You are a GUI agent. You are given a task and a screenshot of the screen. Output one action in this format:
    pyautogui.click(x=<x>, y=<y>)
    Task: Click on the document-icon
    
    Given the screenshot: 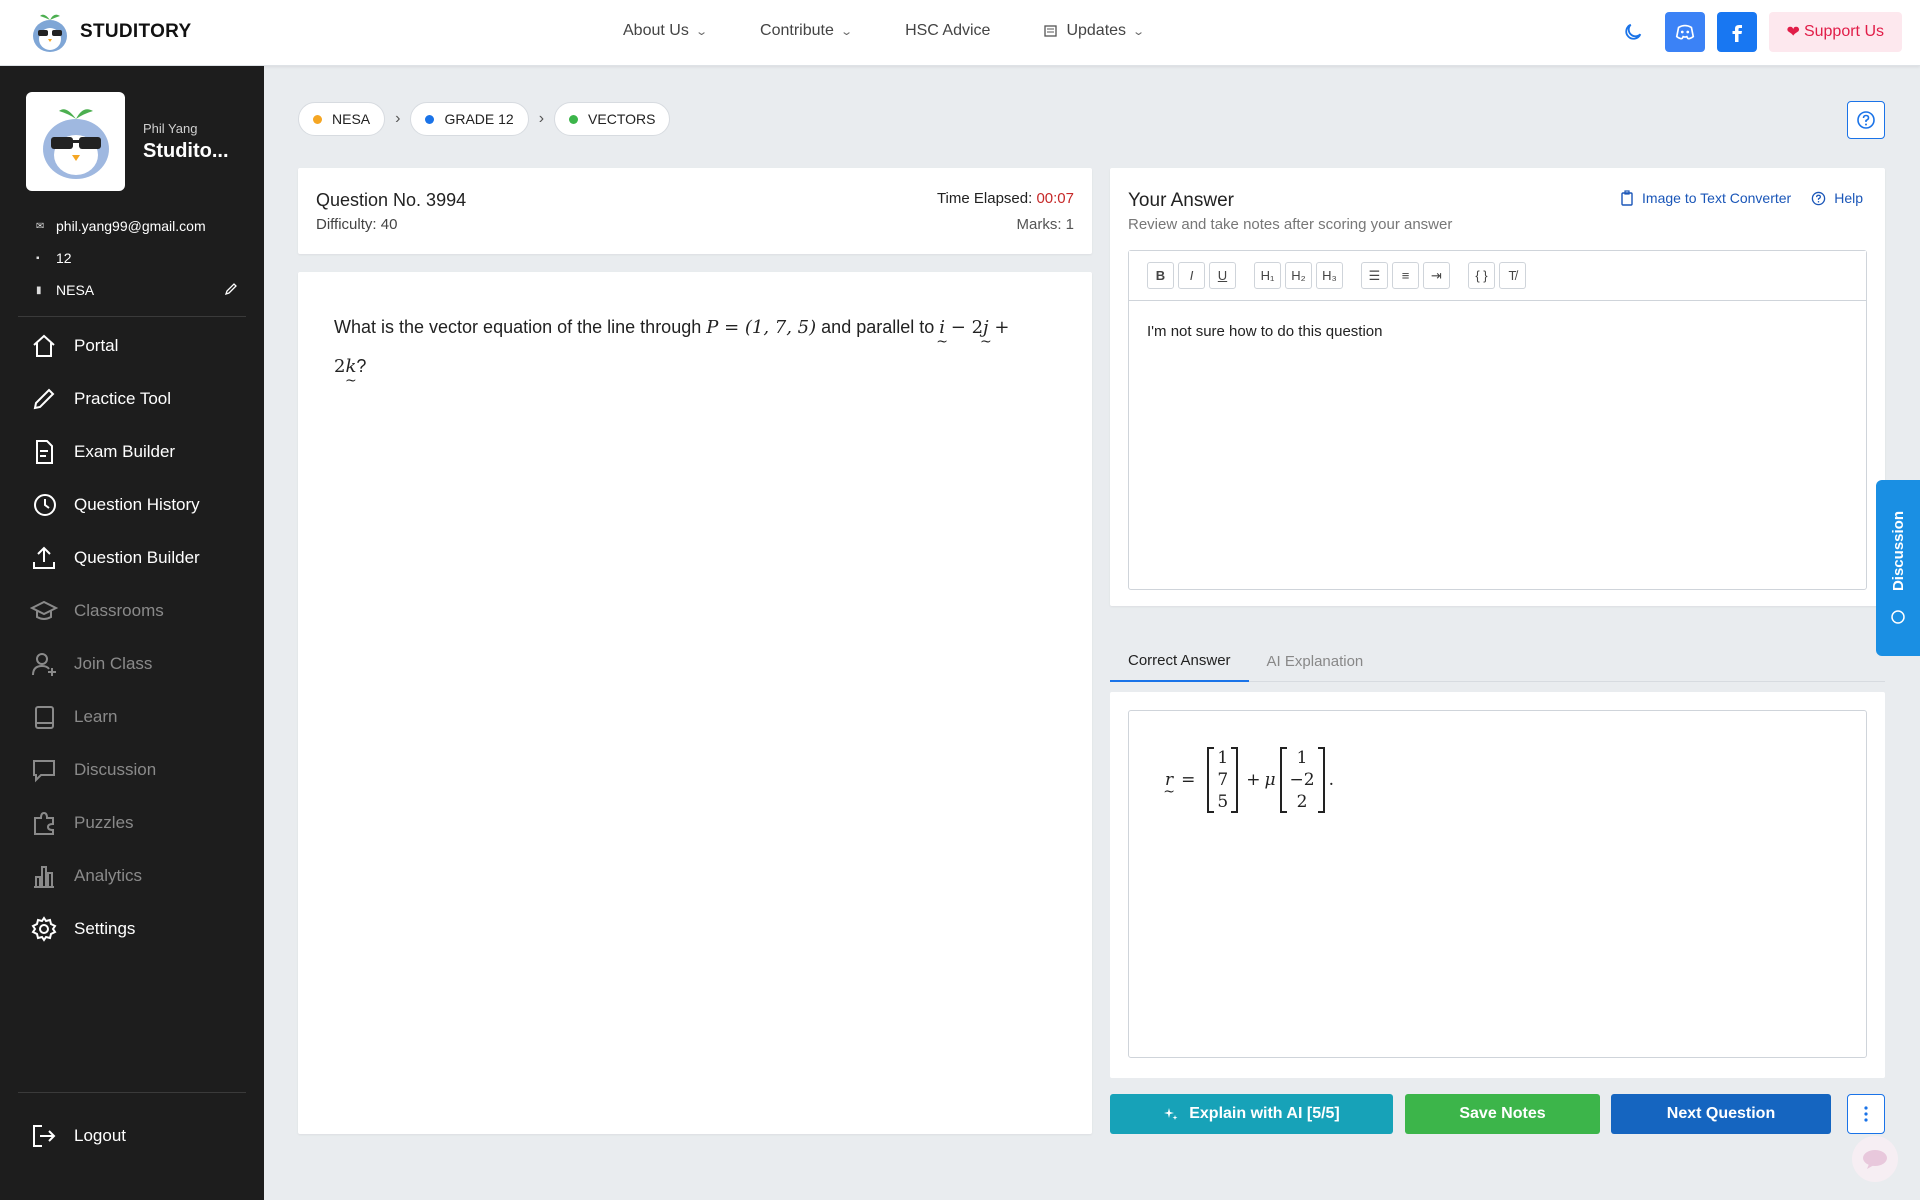 What is the action you would take?
    pyautogui.click(x=44, y=451)
    